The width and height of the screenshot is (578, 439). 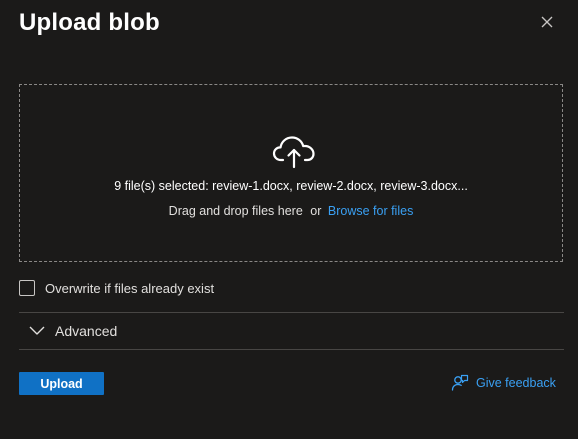 I want to click on give-feedback-label: Give feedback, so click(x=516, y=383).